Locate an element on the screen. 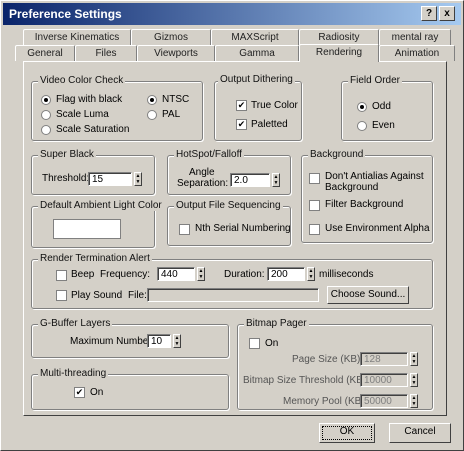 Image resolution: width=464 pixels, height=451 pixels. checkbox-play-sound is located at coordinates (61, 295).